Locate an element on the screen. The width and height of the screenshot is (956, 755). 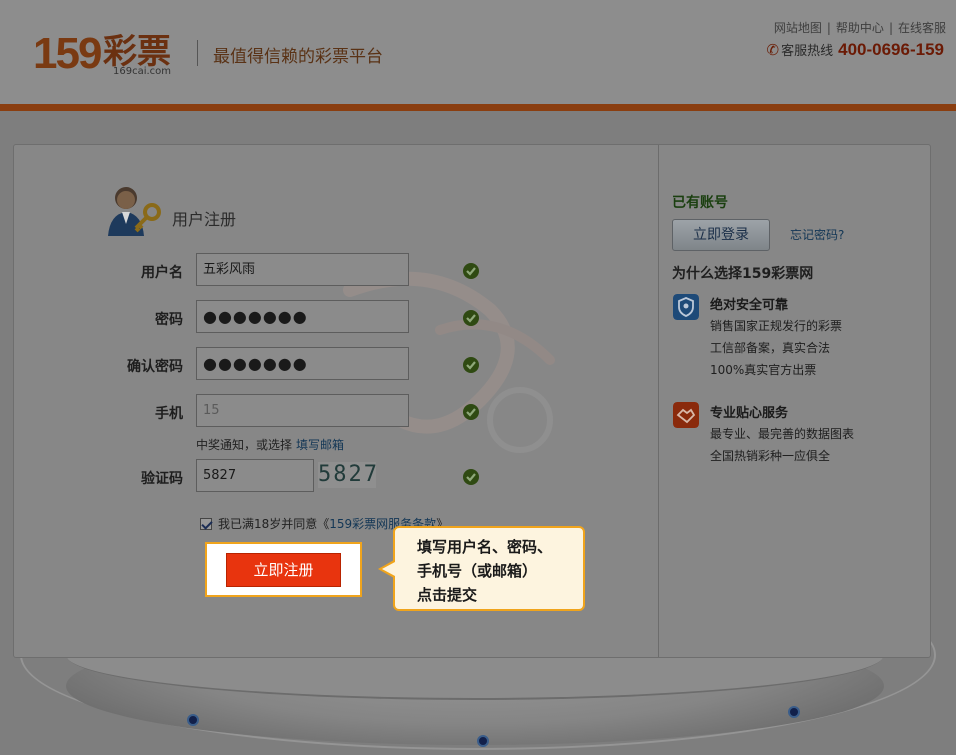
register-button: 立即注册 is located at coordinates (283, 570).